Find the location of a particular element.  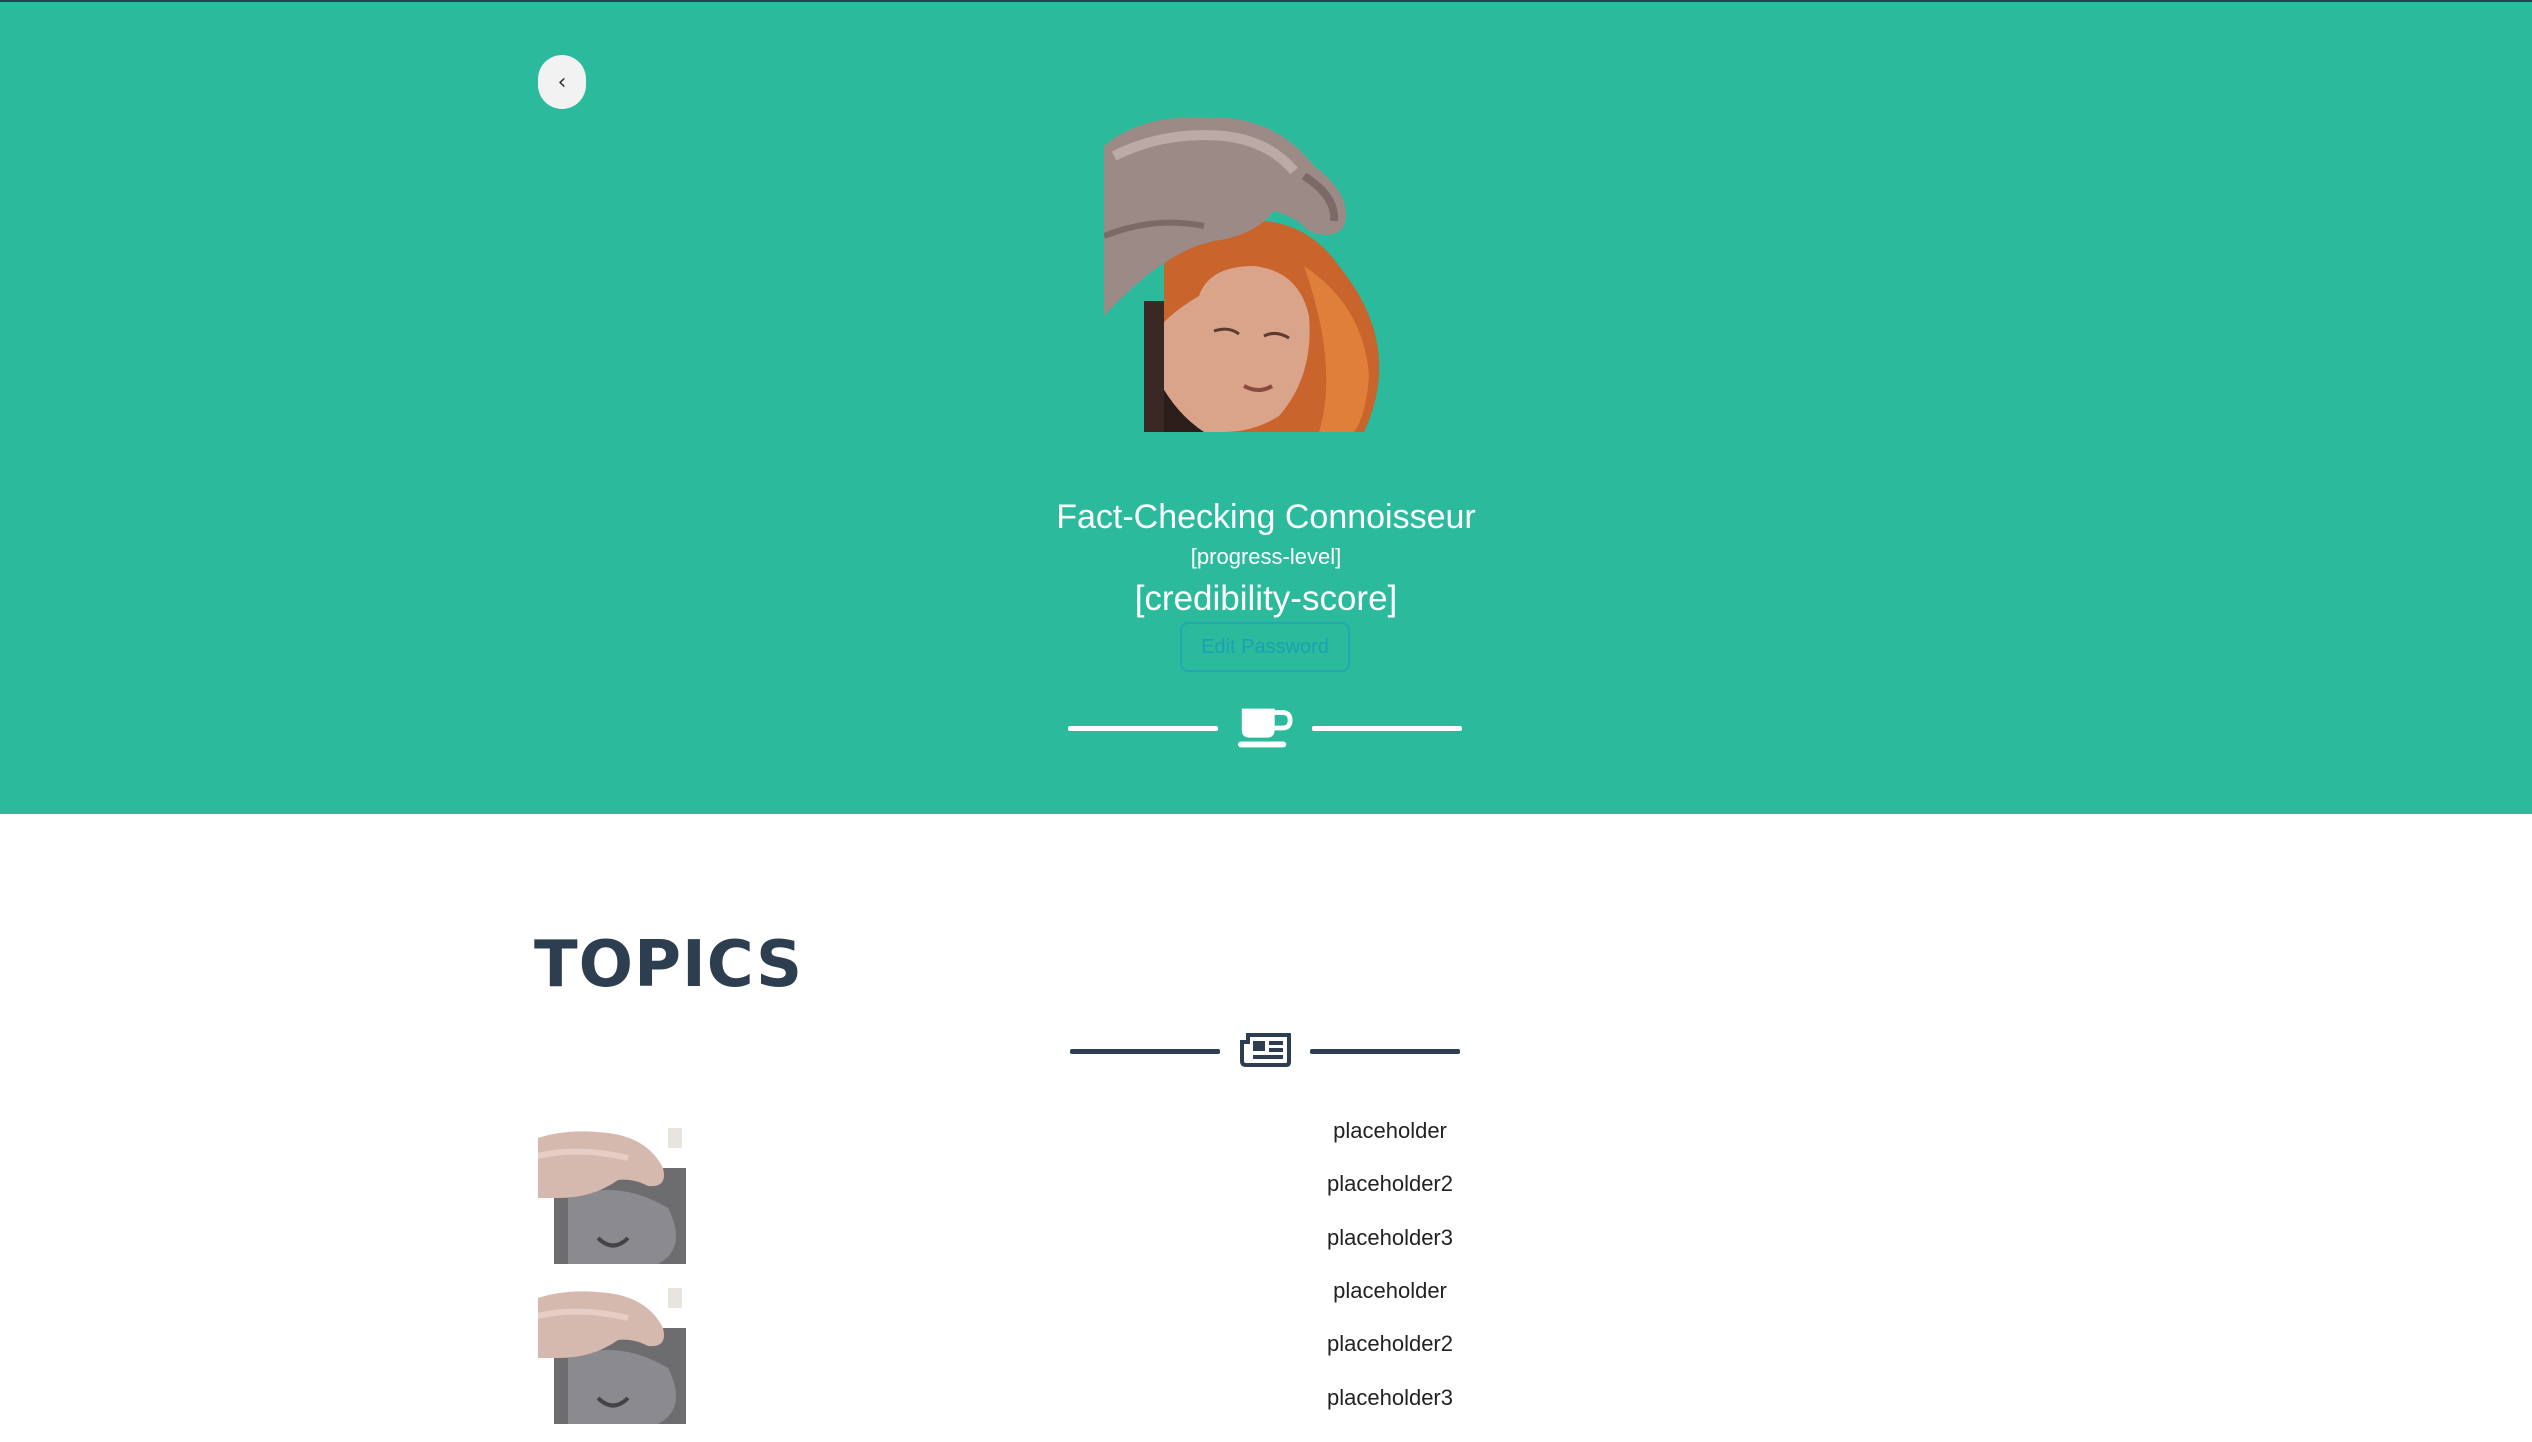

edit-password-button: Edit Password is located at coordinates (1265, 647).